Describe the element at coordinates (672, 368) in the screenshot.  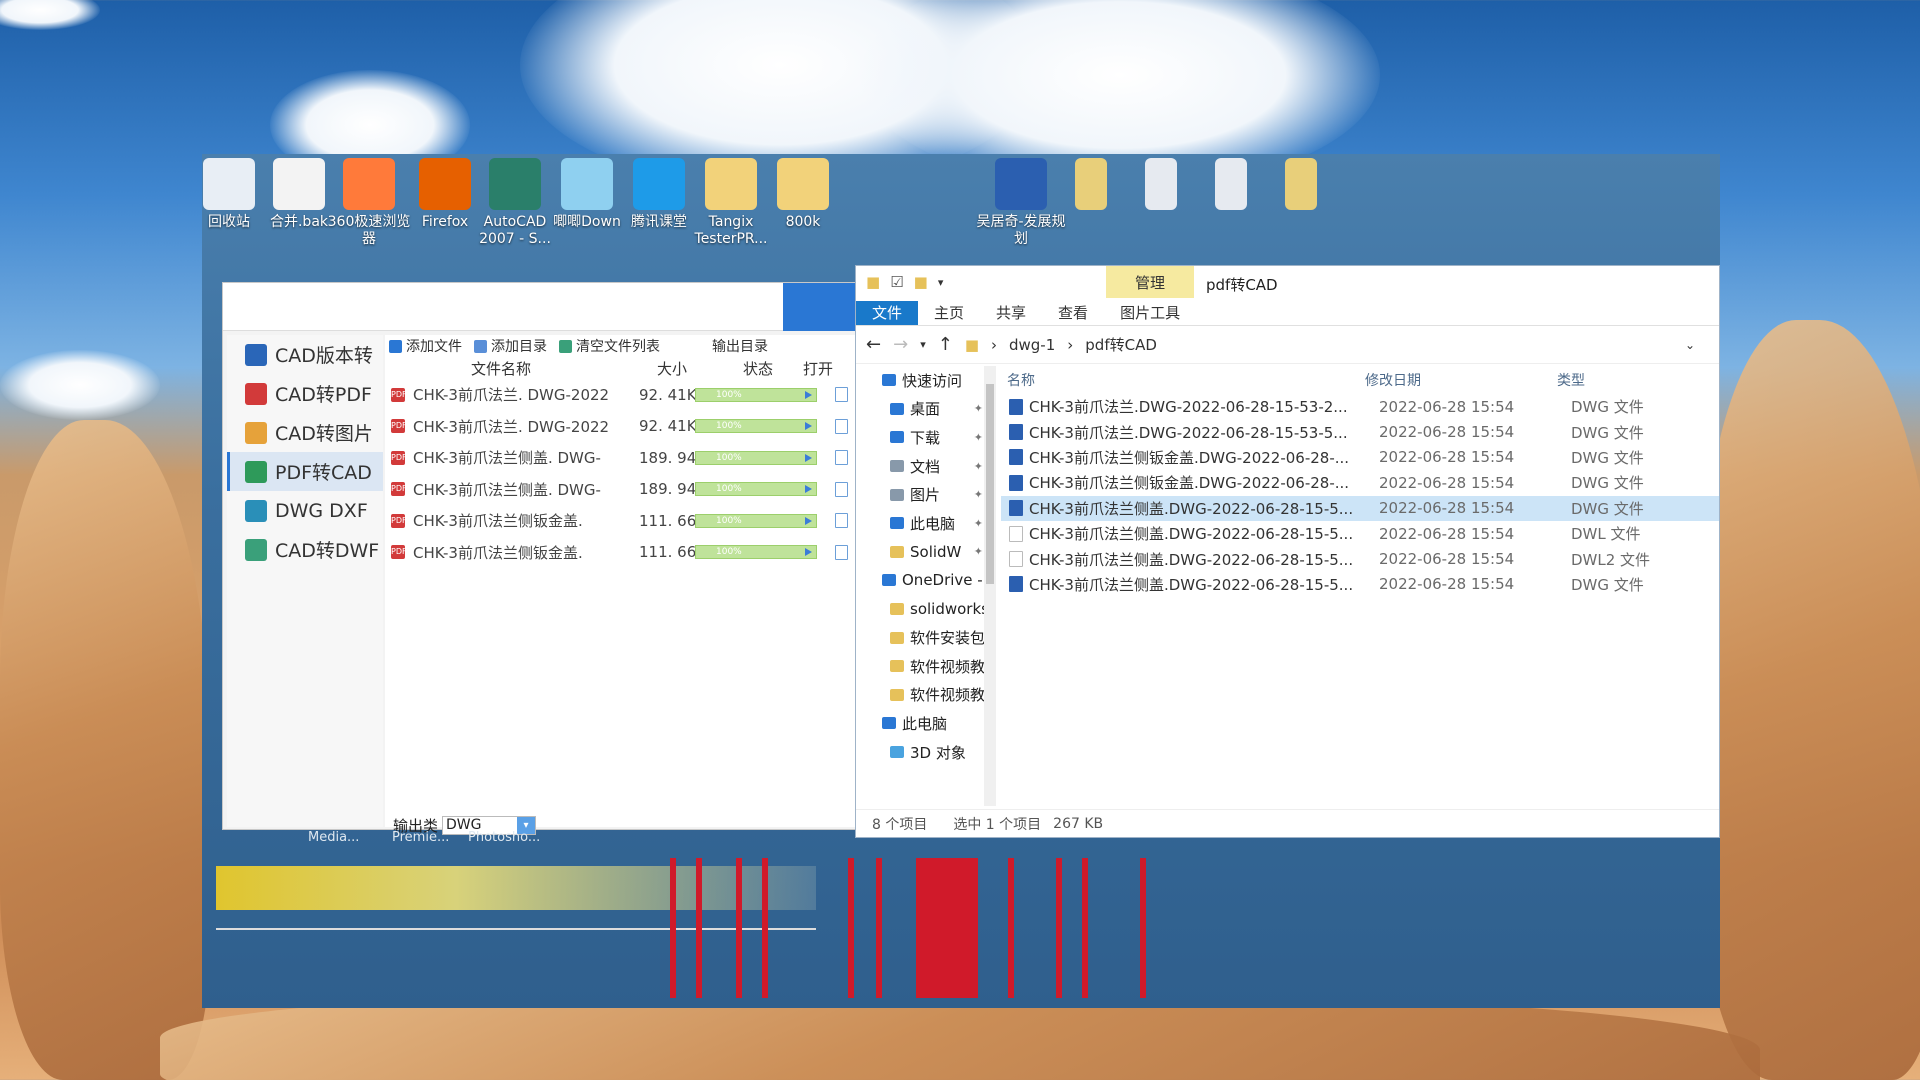
I see `col-size: 大小` at that location.